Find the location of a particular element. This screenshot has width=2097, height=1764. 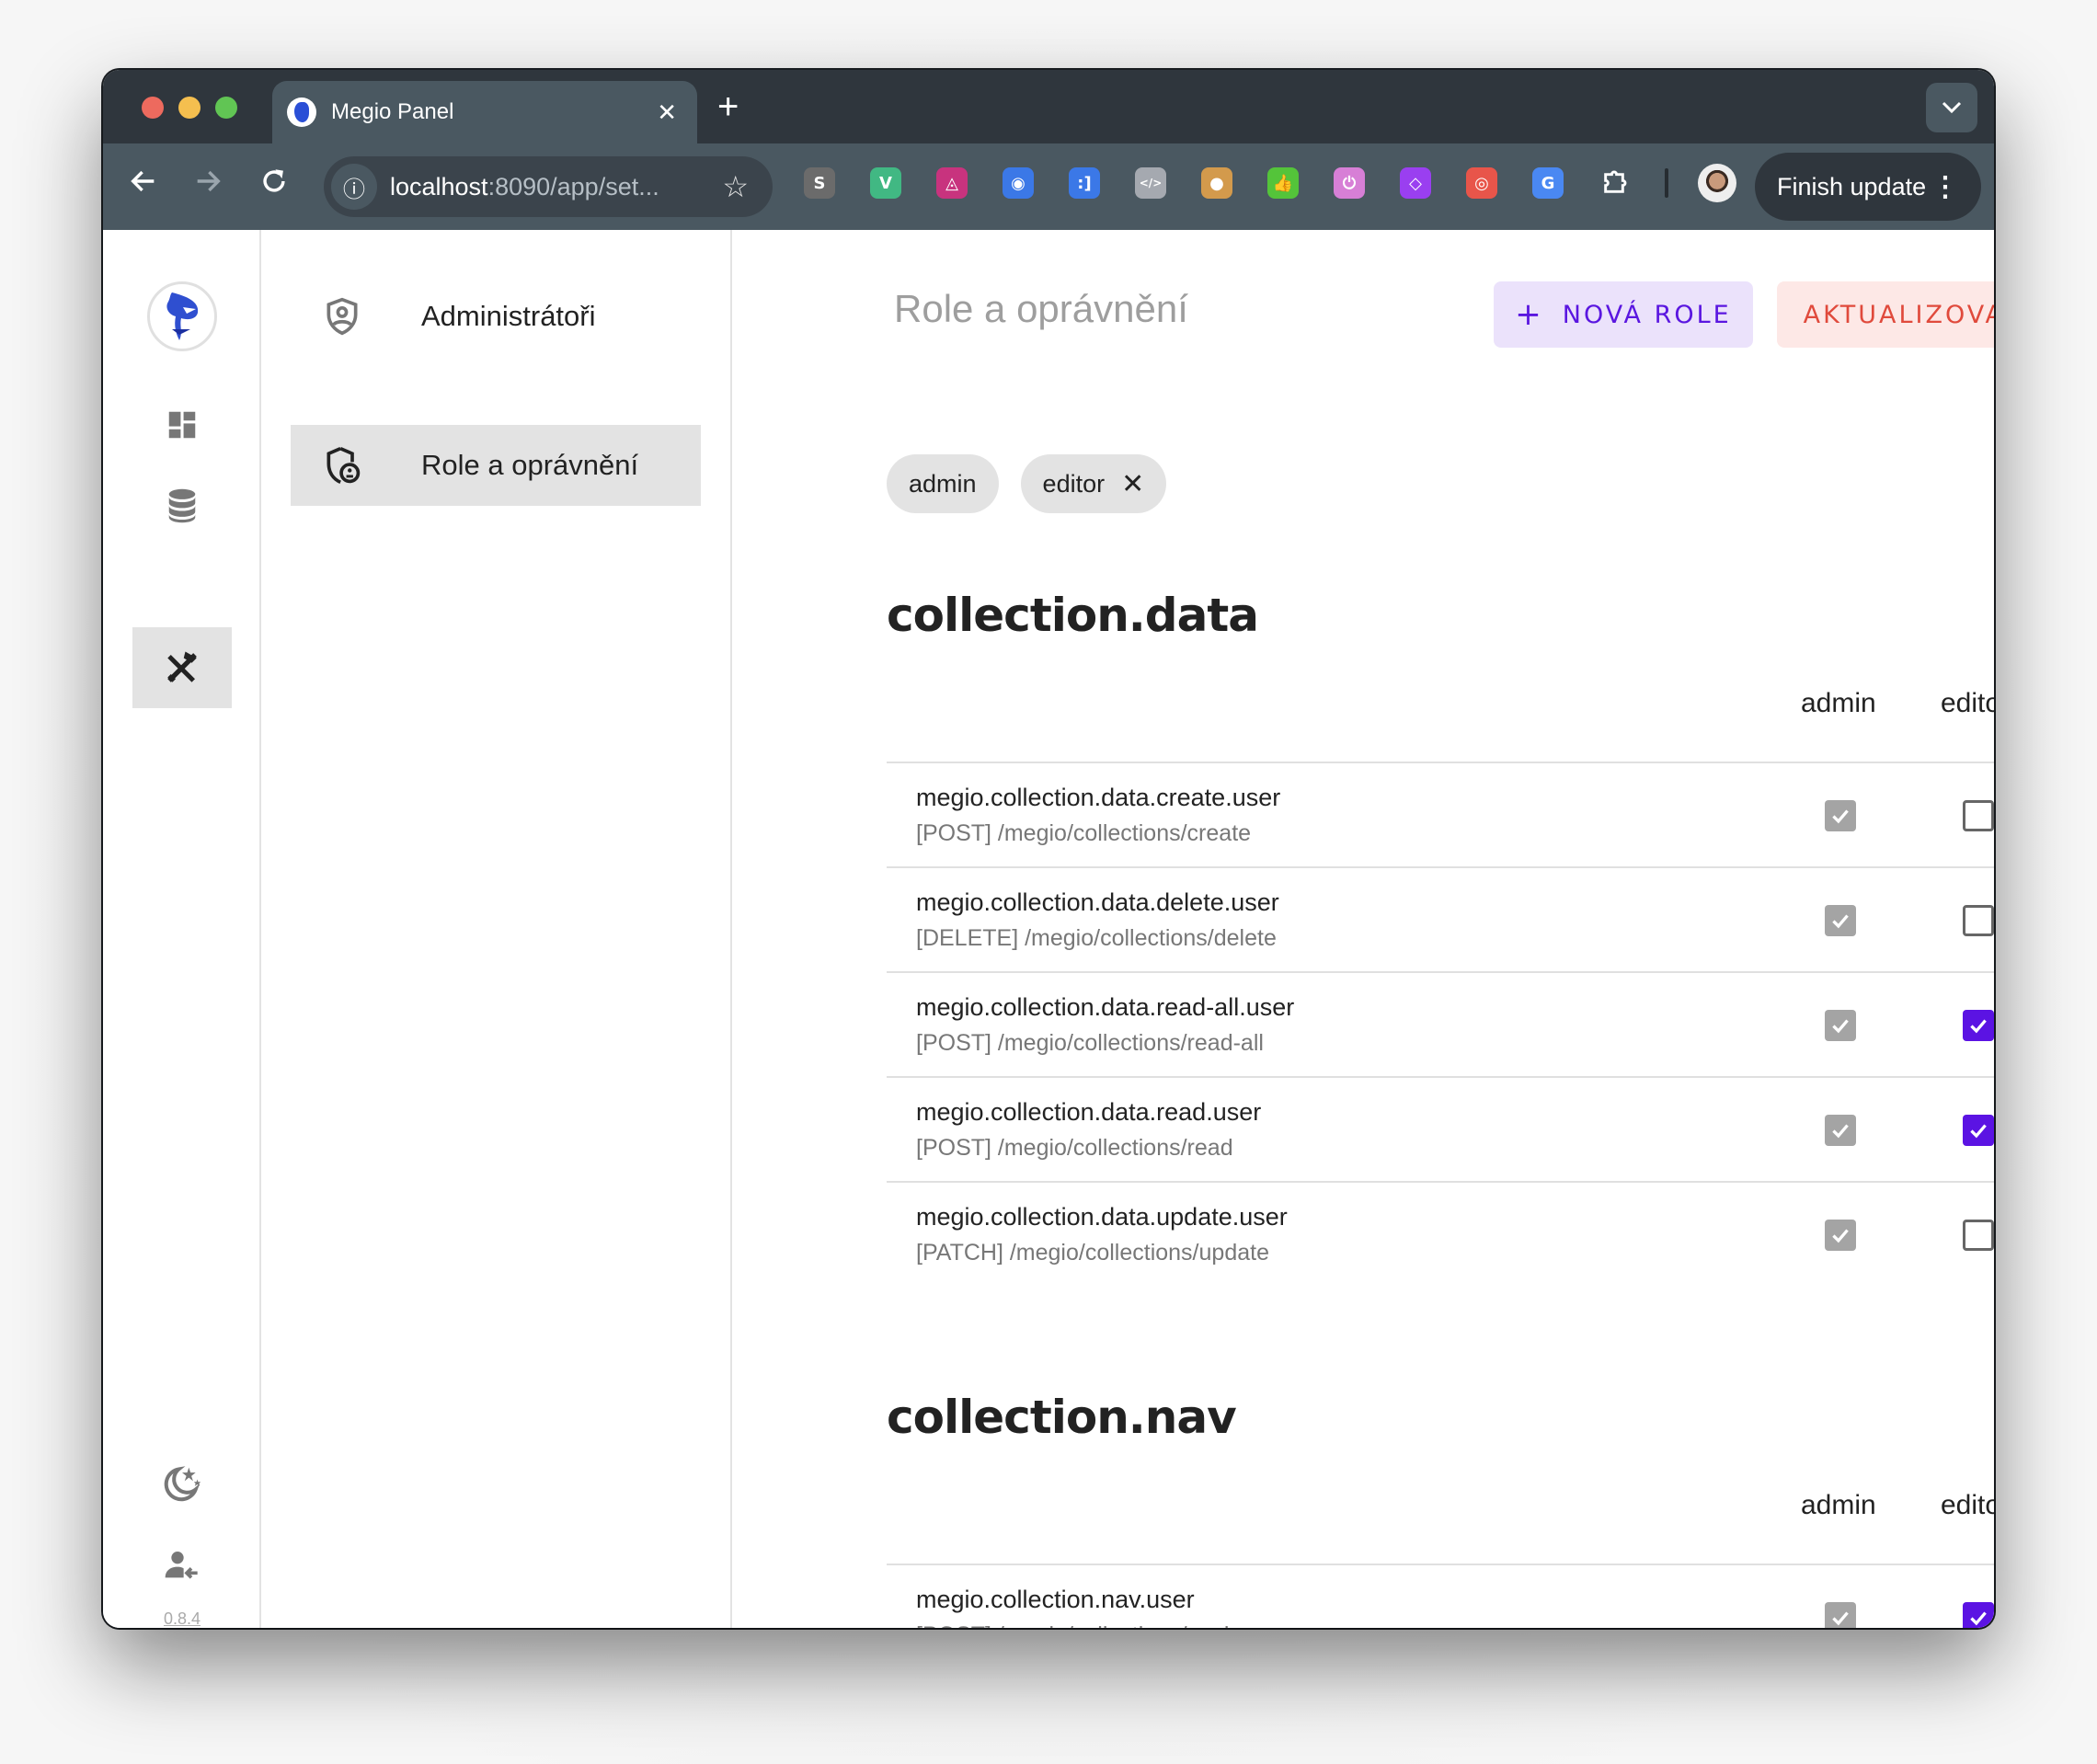

tab-close-icon: ✕ is located at coordinates (667, 112).